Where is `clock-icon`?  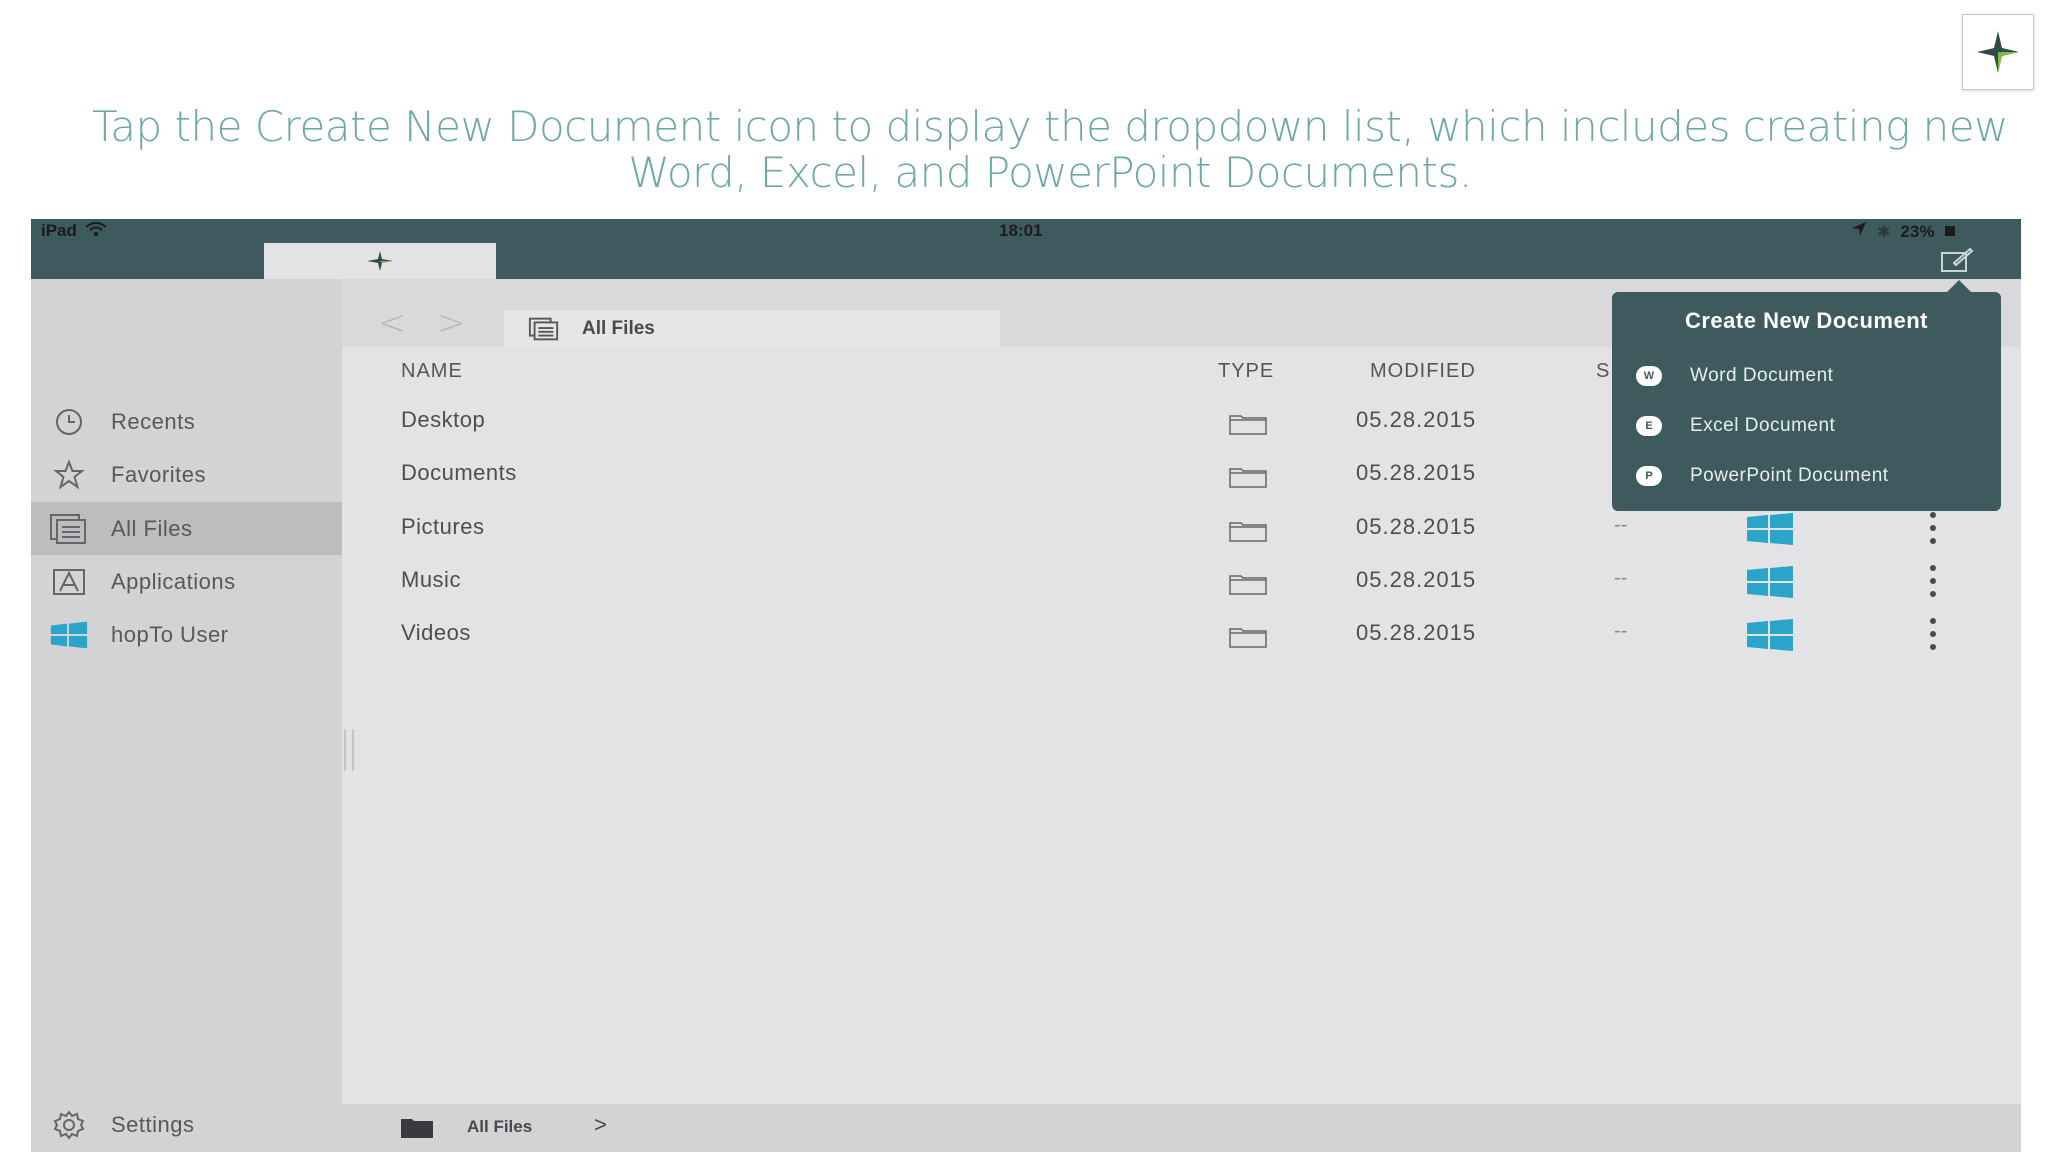
clock-icon is located at coordinates (69, 422).